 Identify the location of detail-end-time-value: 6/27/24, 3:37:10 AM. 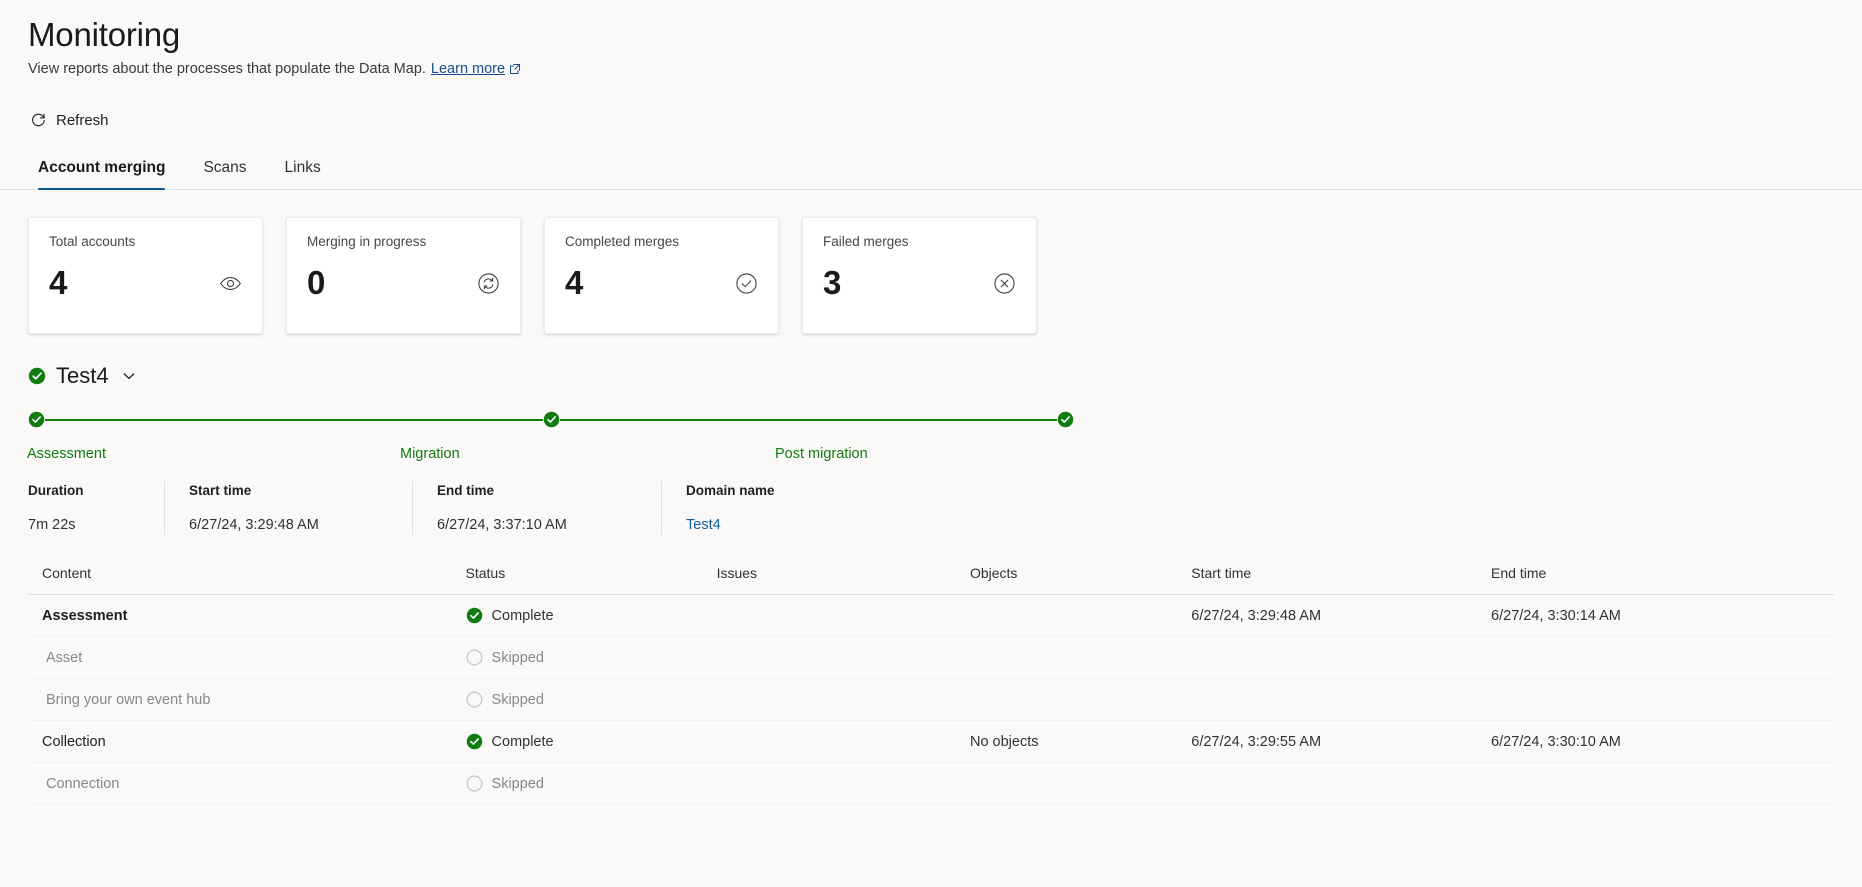
(502, 525).